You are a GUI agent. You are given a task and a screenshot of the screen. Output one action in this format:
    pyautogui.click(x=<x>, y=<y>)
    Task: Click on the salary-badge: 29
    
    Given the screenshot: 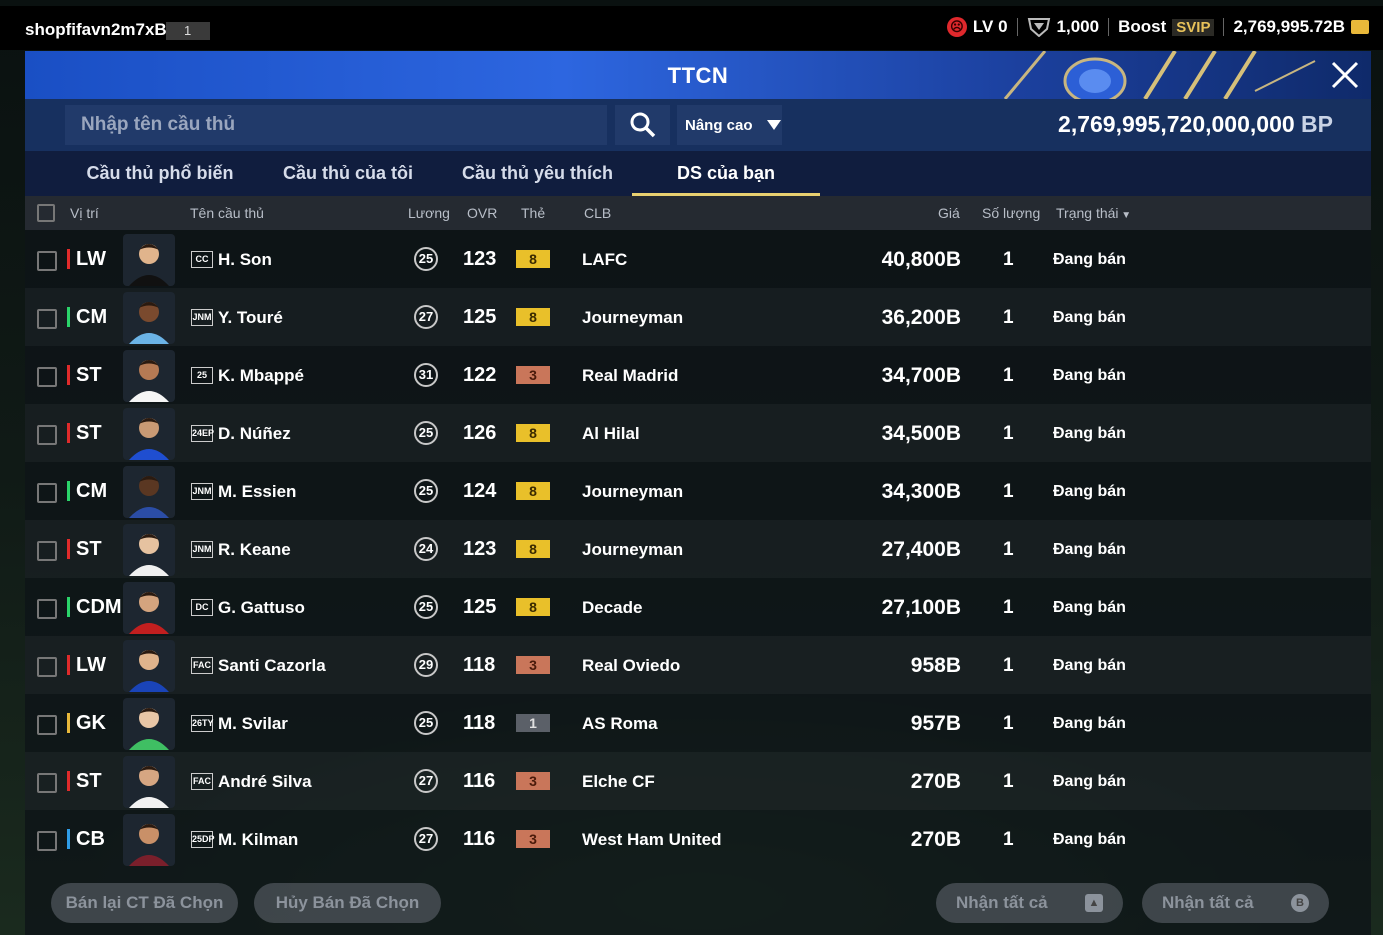 What is the action you would take?
    pyautogui.click(x=426, y=665)
    